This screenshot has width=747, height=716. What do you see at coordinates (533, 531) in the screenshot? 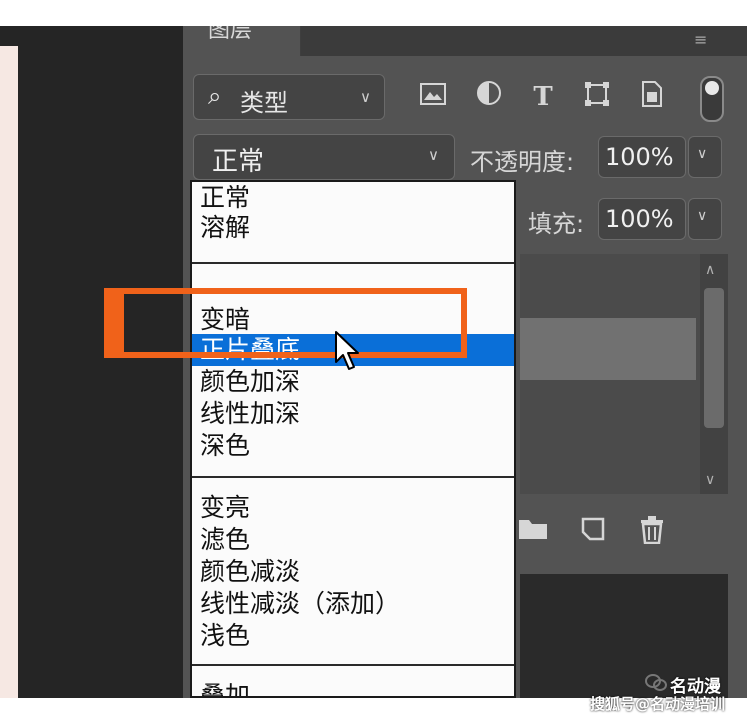
I see `group-folder-icon` at bounding box center [533, 531].